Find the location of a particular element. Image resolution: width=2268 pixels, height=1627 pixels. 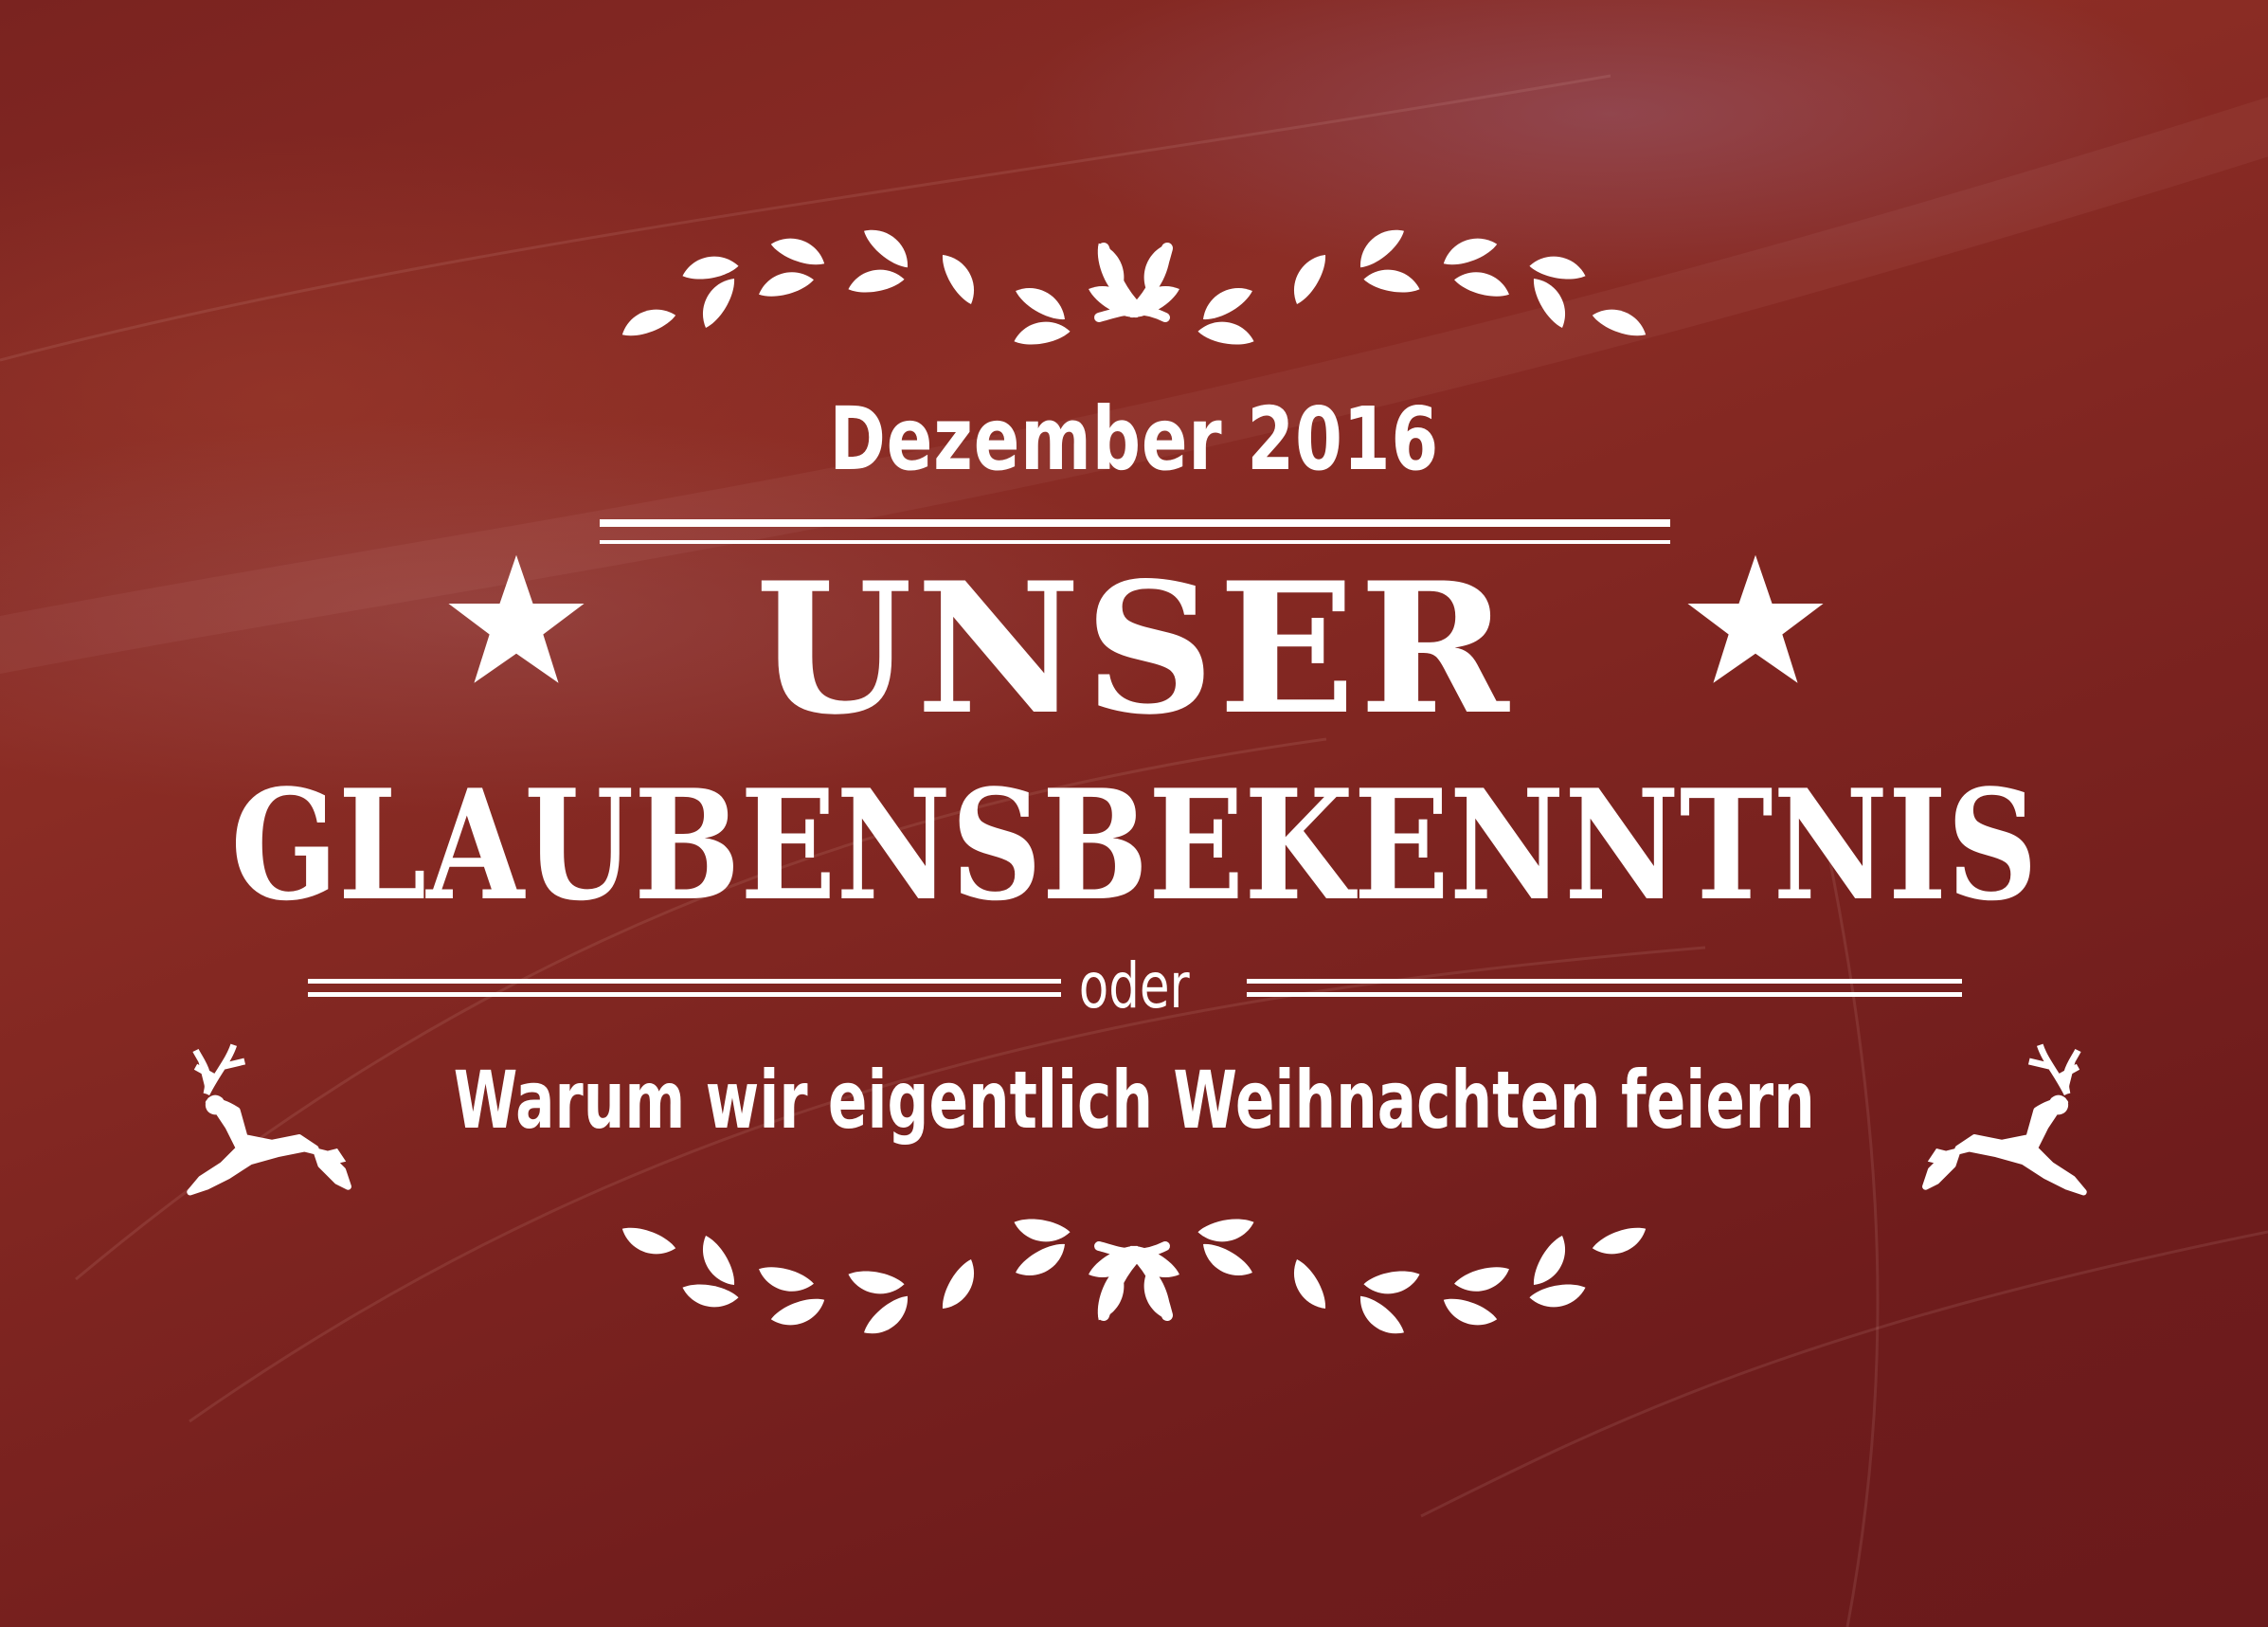

title-line-1: UNSER is located at coordinates (1134, 648).